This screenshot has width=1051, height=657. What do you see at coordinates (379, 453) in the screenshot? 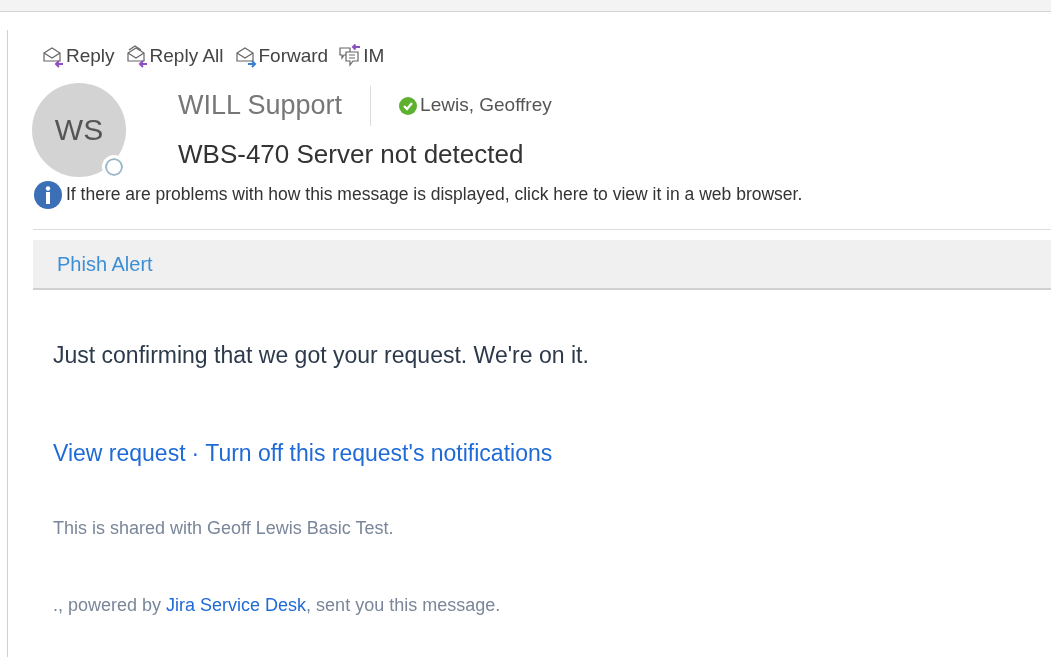
I see `request-link: Turn off this request's notifications` at bounding box center [379, 453].